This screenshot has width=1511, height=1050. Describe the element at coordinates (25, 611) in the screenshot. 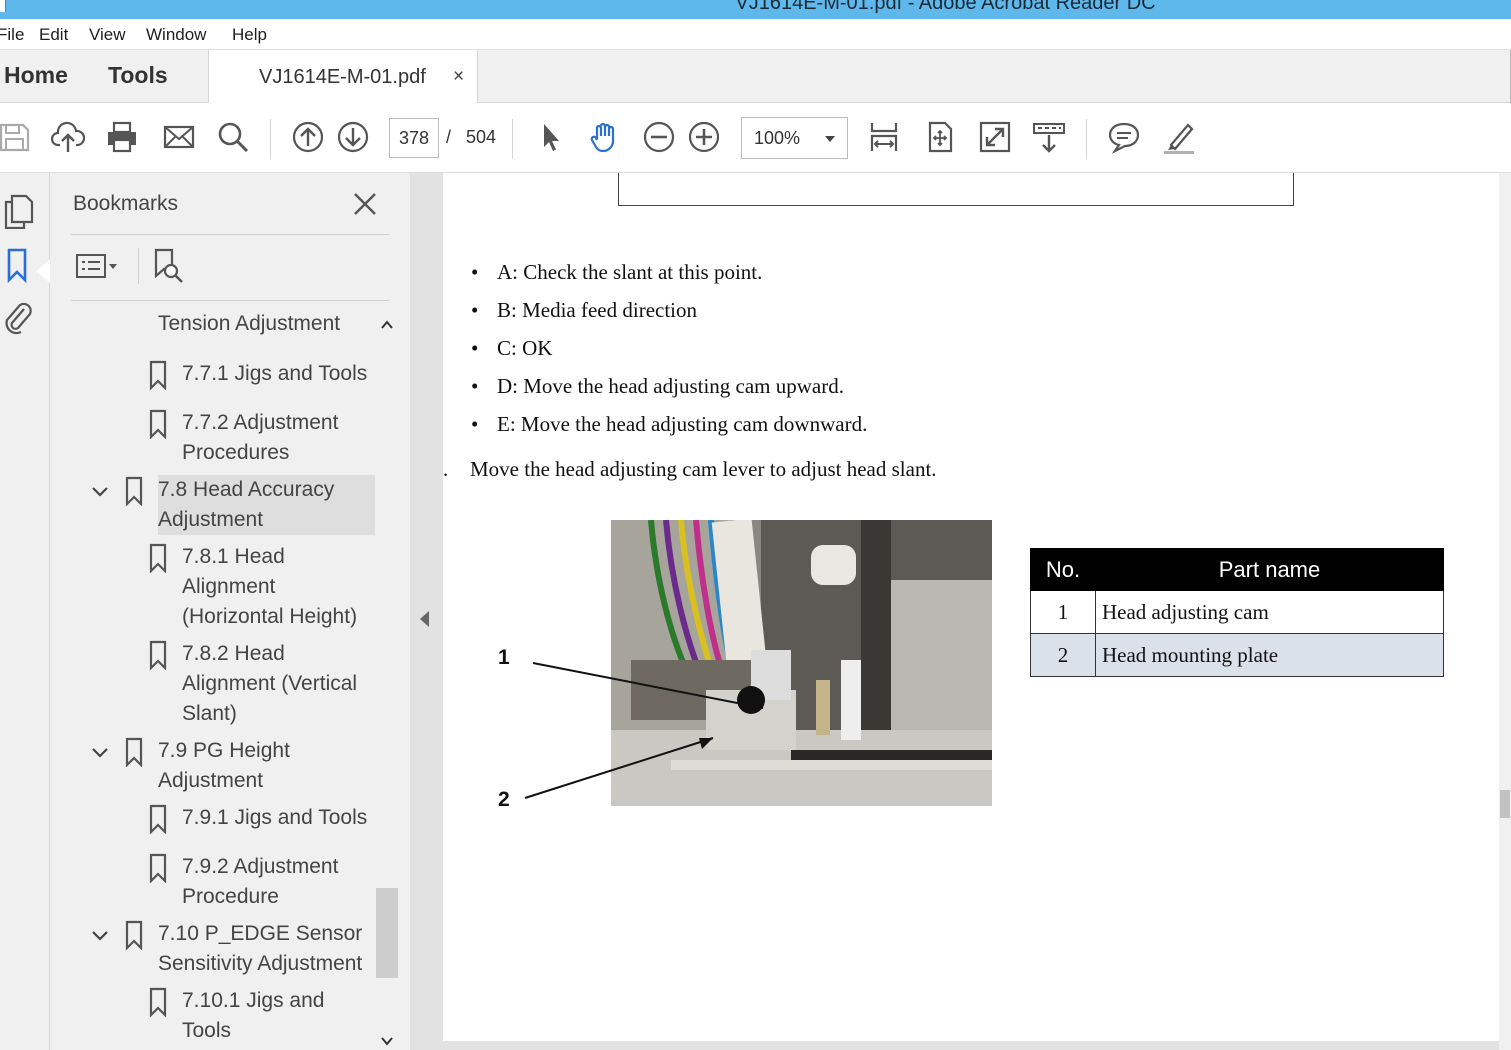

I see `navigation-rail` at that location.